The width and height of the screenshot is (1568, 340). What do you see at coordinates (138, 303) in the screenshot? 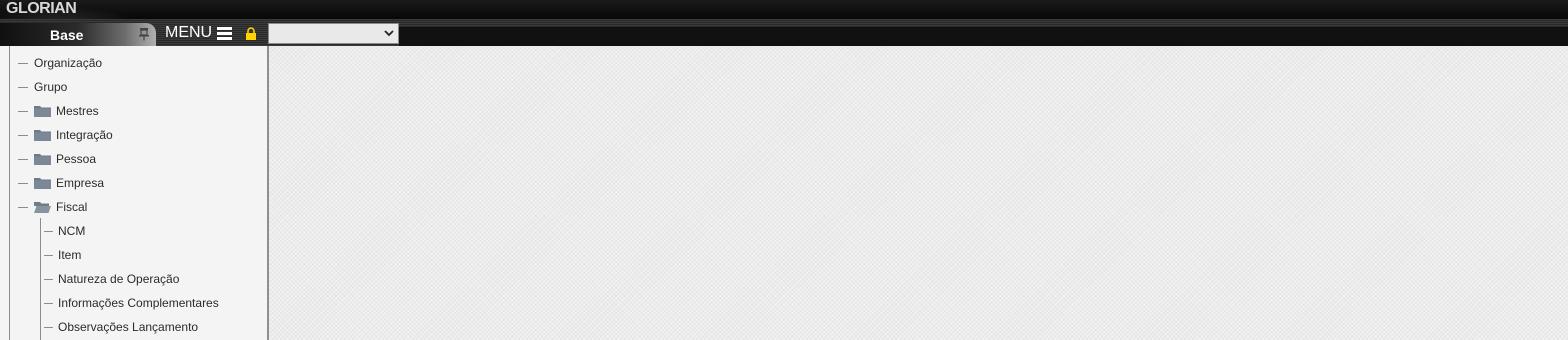
I see `sidebar-item-label: Informações Complementares` at bounding box center [138, 303].